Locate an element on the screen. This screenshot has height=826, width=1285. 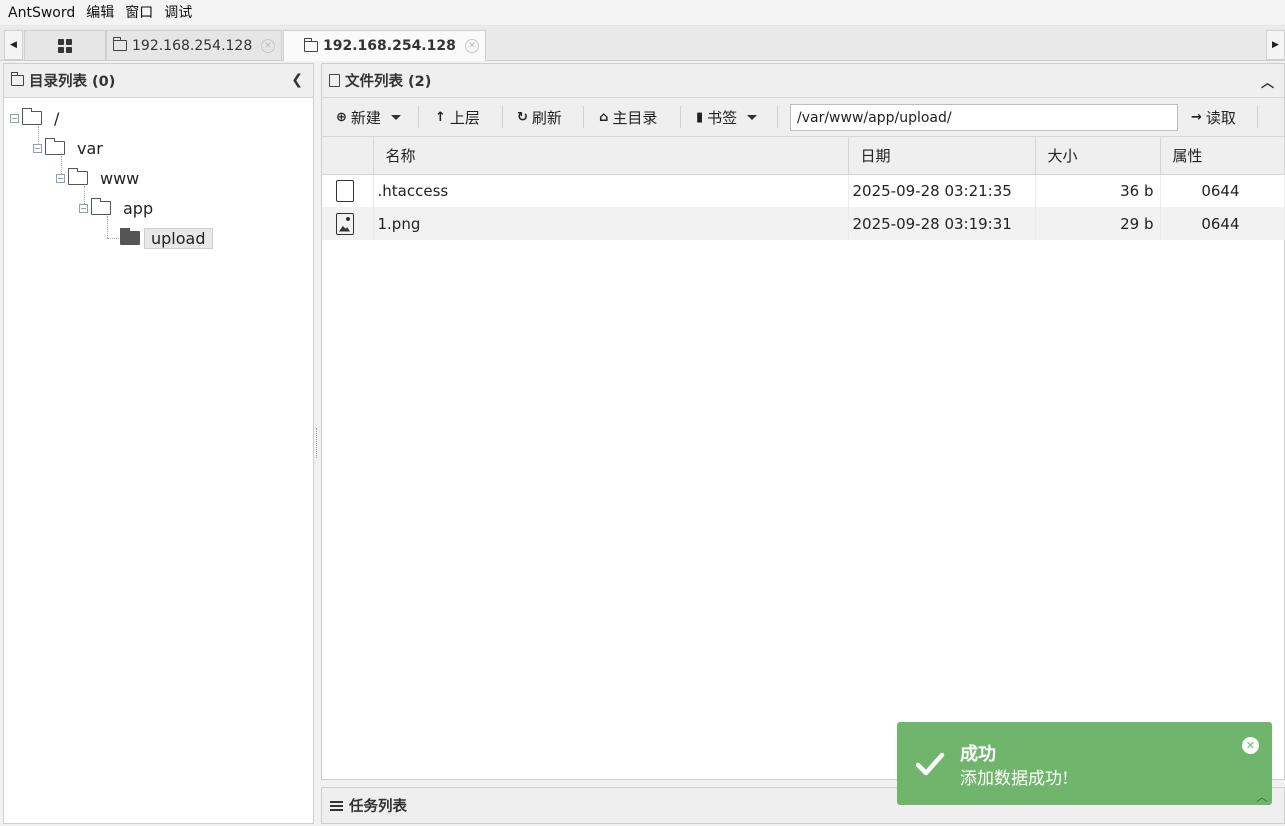
tab-scroll-left-button: ◀ is located at coordinates (13, 45).